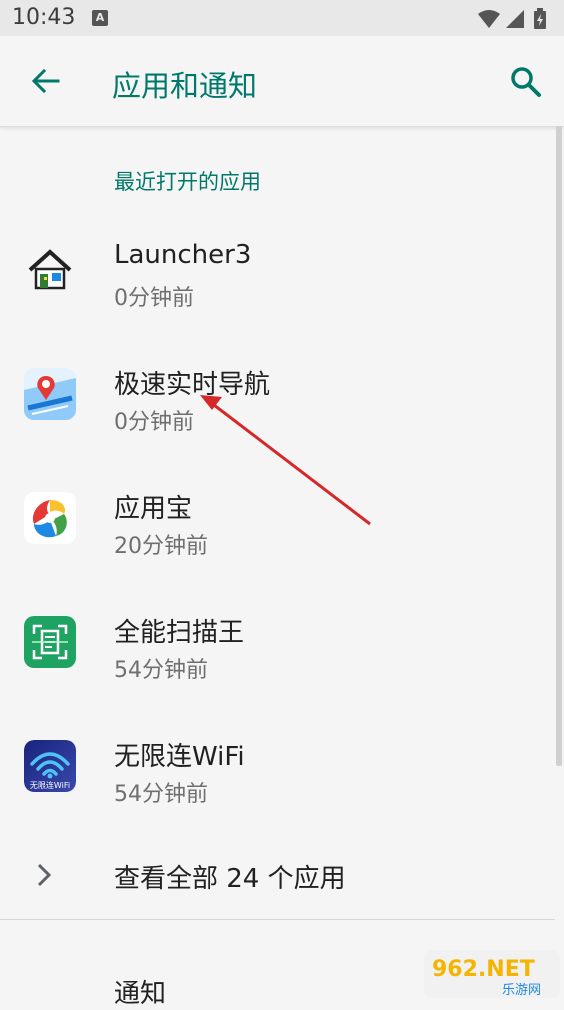 The height and width of the screenshot is (1010, 564). Describe the element at coordinates (44, 875) in the screenshot. I see `chevron-right-icon` at that location.